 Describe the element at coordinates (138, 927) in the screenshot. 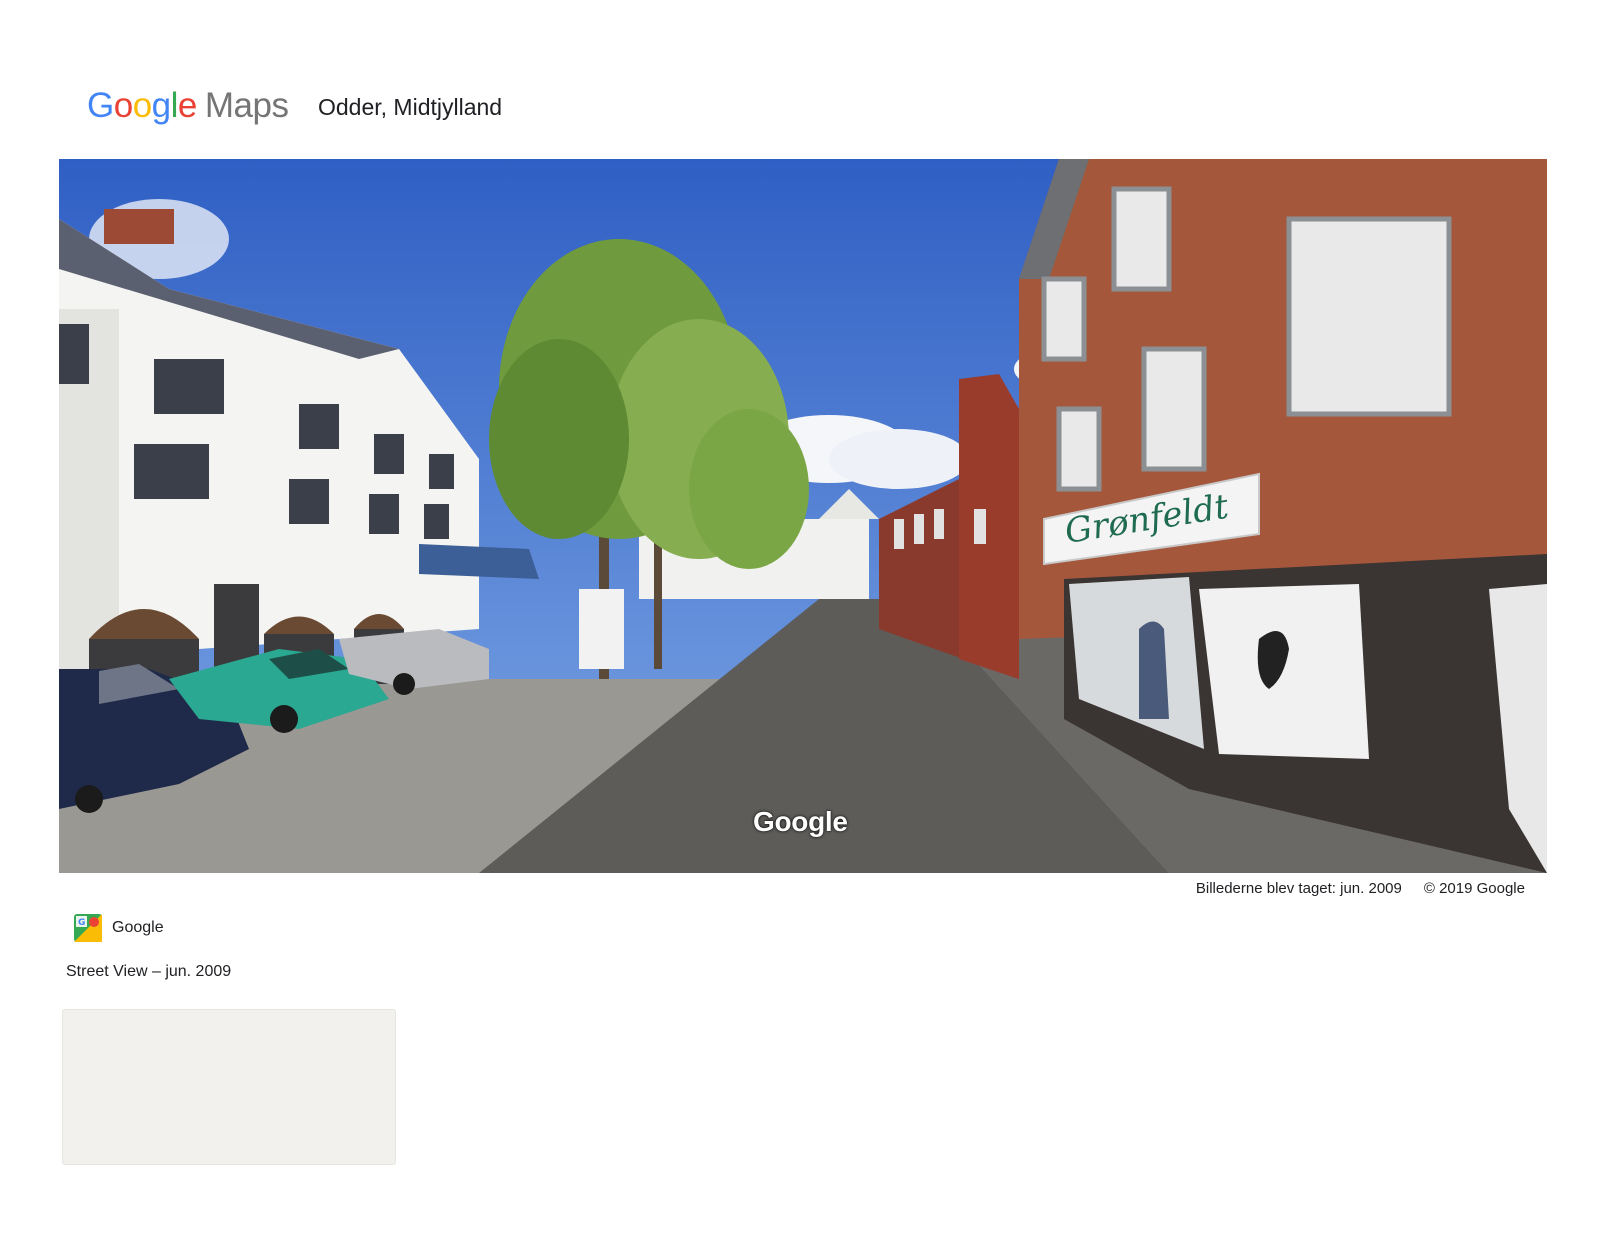

I see `contributor-name: Google` at that location.